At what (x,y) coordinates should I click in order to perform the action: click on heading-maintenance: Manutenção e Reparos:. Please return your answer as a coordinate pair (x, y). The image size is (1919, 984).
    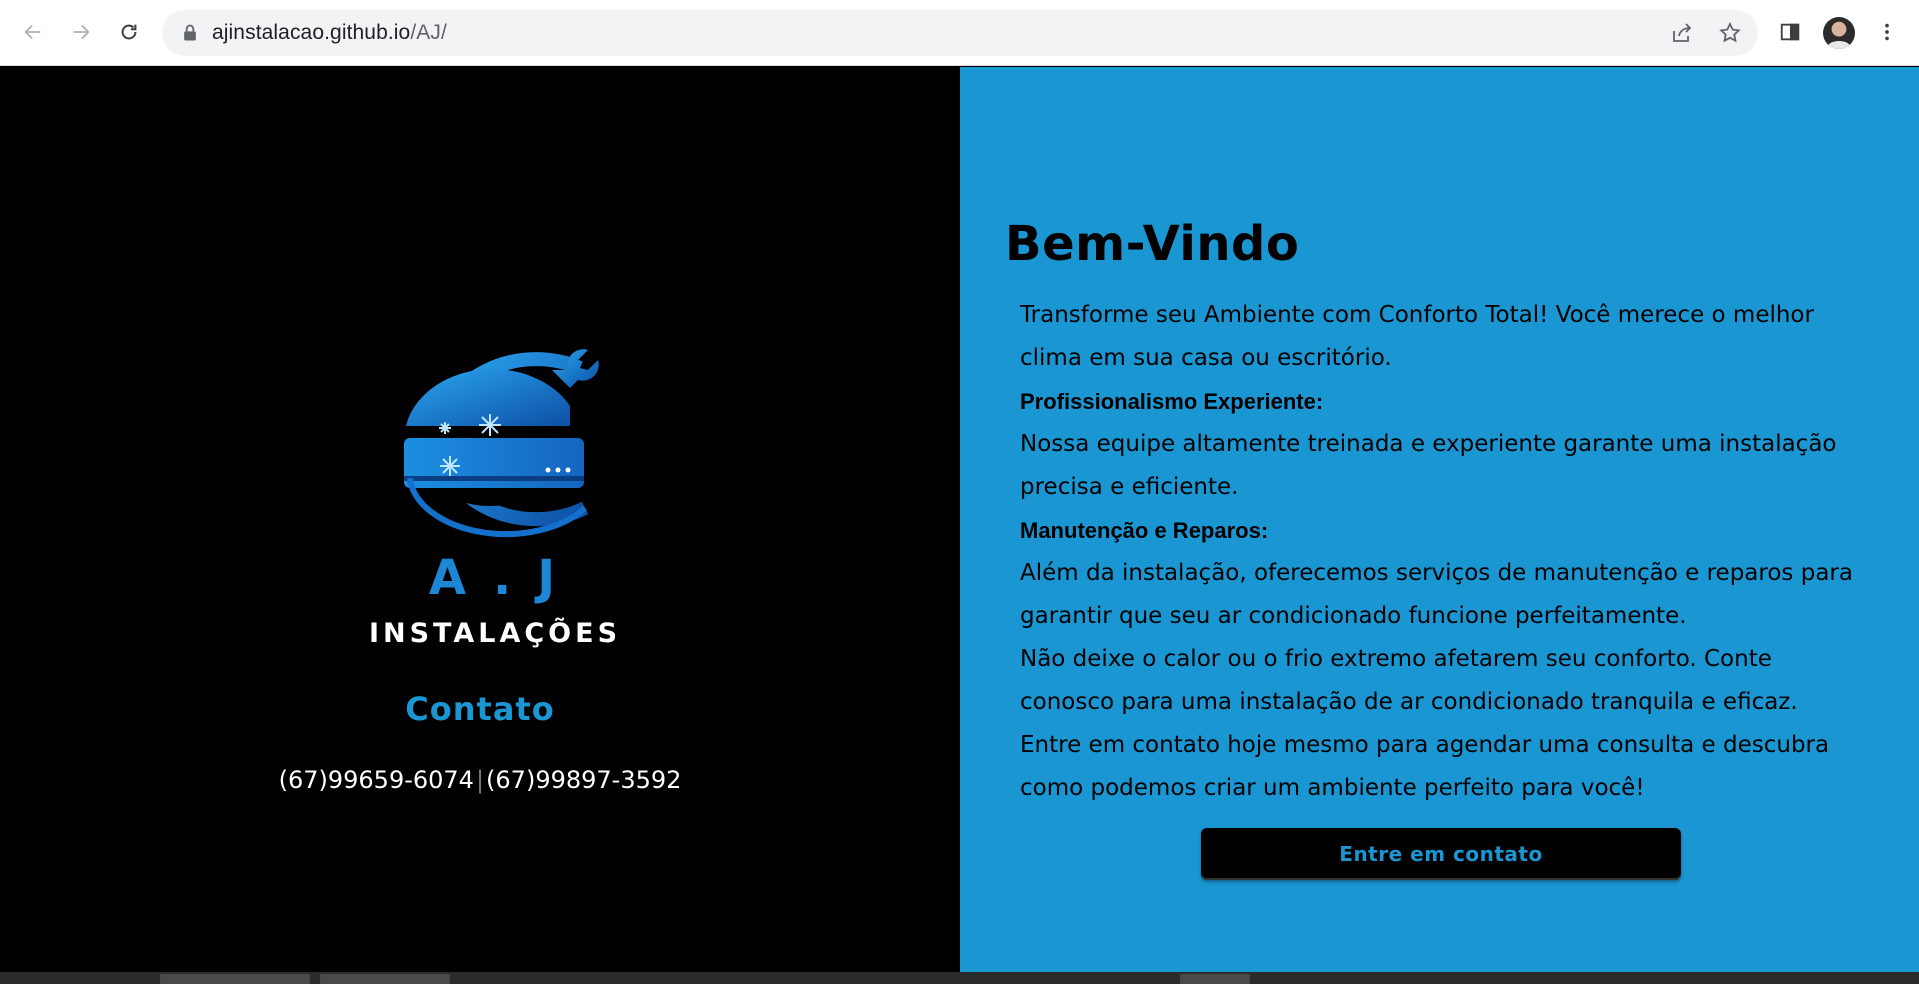
    Looking at the image, I should click on (1144, 530).